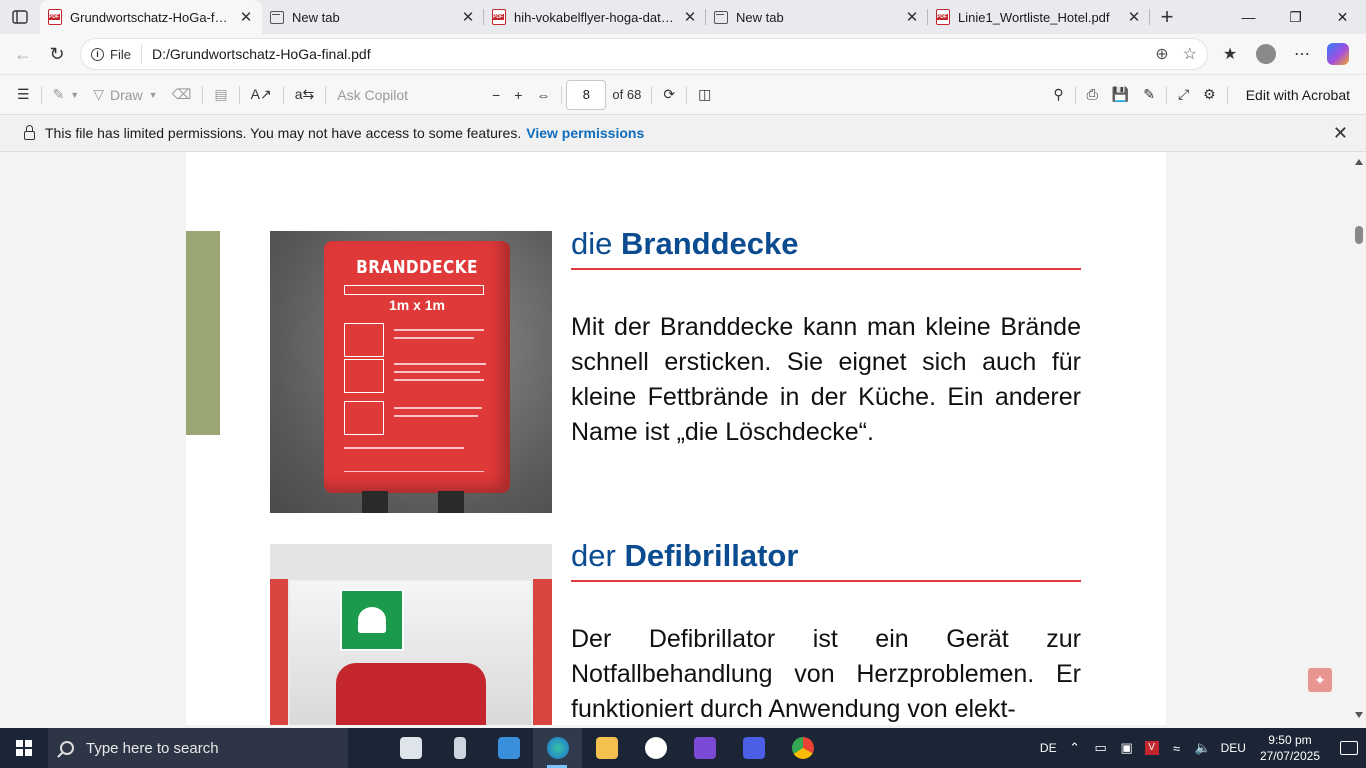  I want to click on headword: Defibrillator, so click(711, 555).